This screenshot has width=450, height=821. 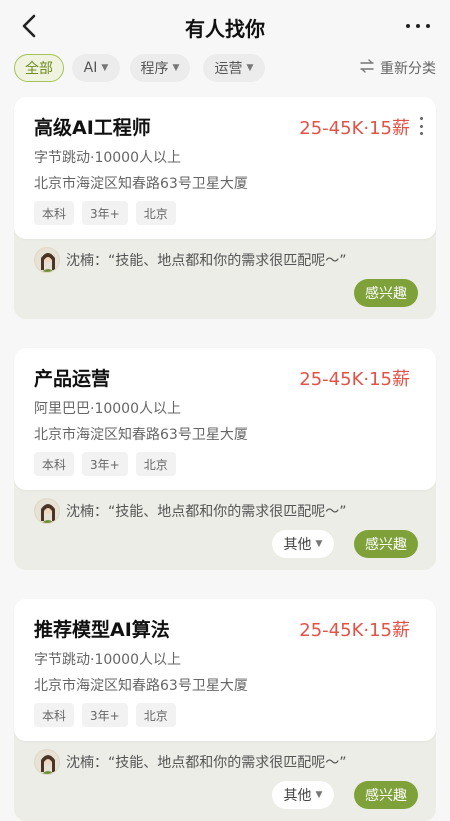 I want to click on card-actions: 感兴趣, so click(x=386, y=293).